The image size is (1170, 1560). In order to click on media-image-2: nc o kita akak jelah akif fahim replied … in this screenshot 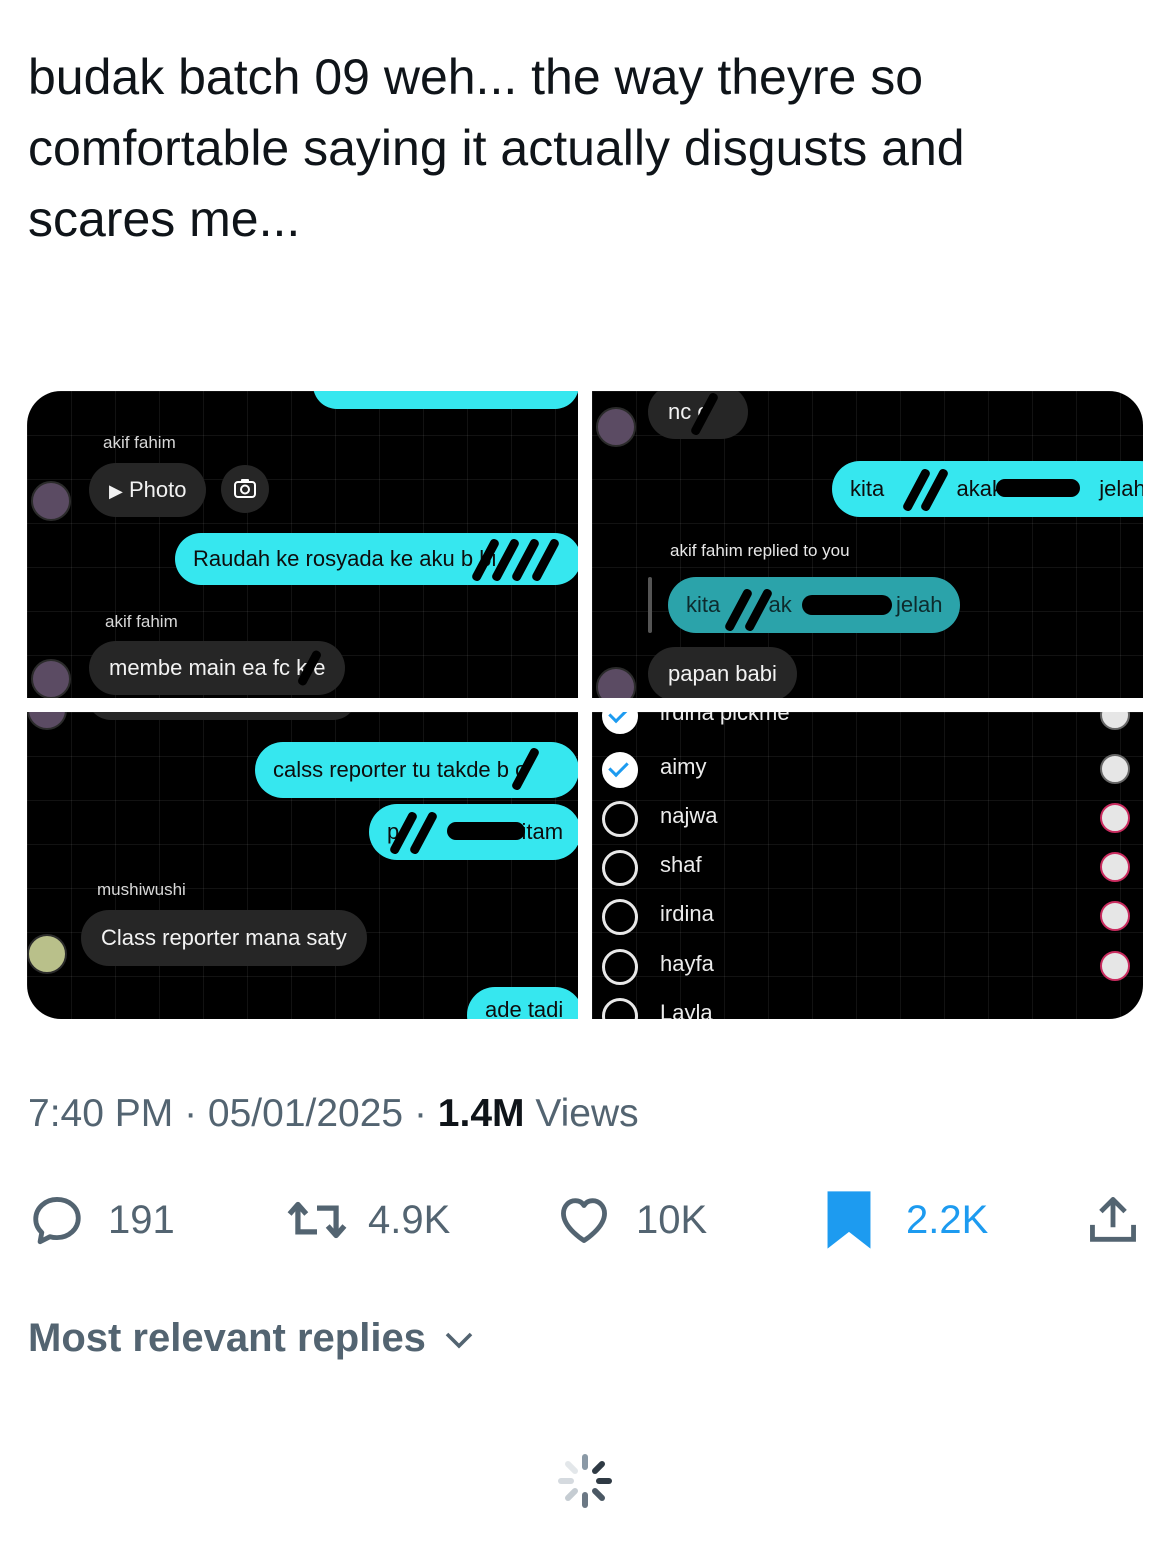, I will do `click(867, 544)`.